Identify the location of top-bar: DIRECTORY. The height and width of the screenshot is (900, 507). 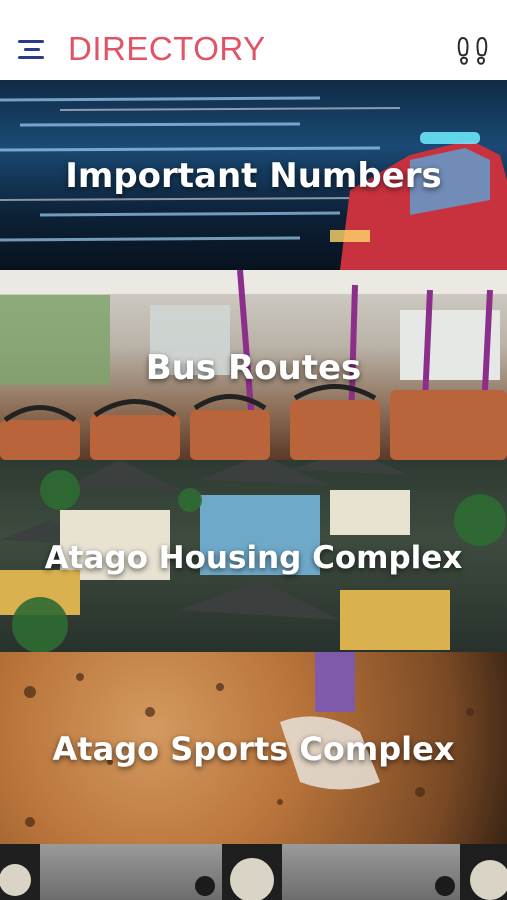
(253, 40).